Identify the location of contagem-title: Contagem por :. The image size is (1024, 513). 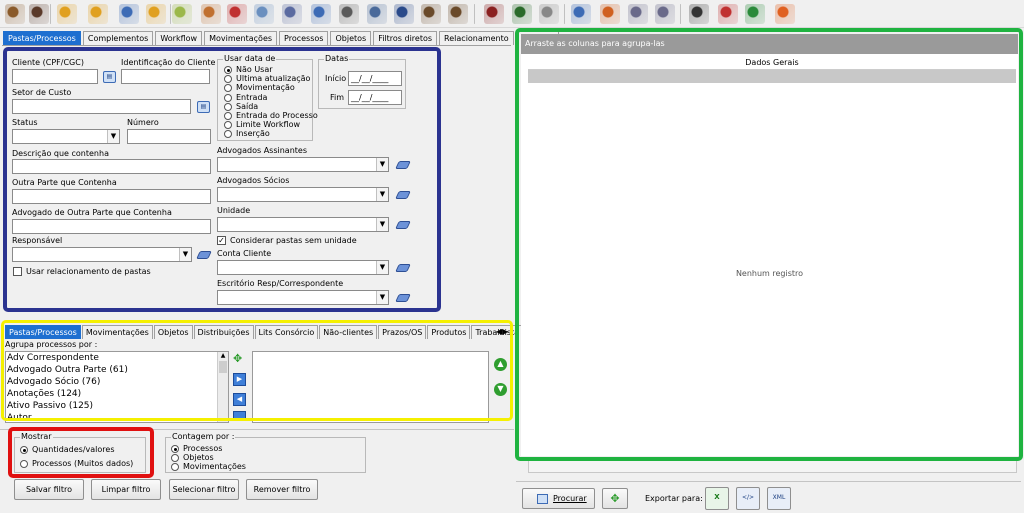
(203, 436).